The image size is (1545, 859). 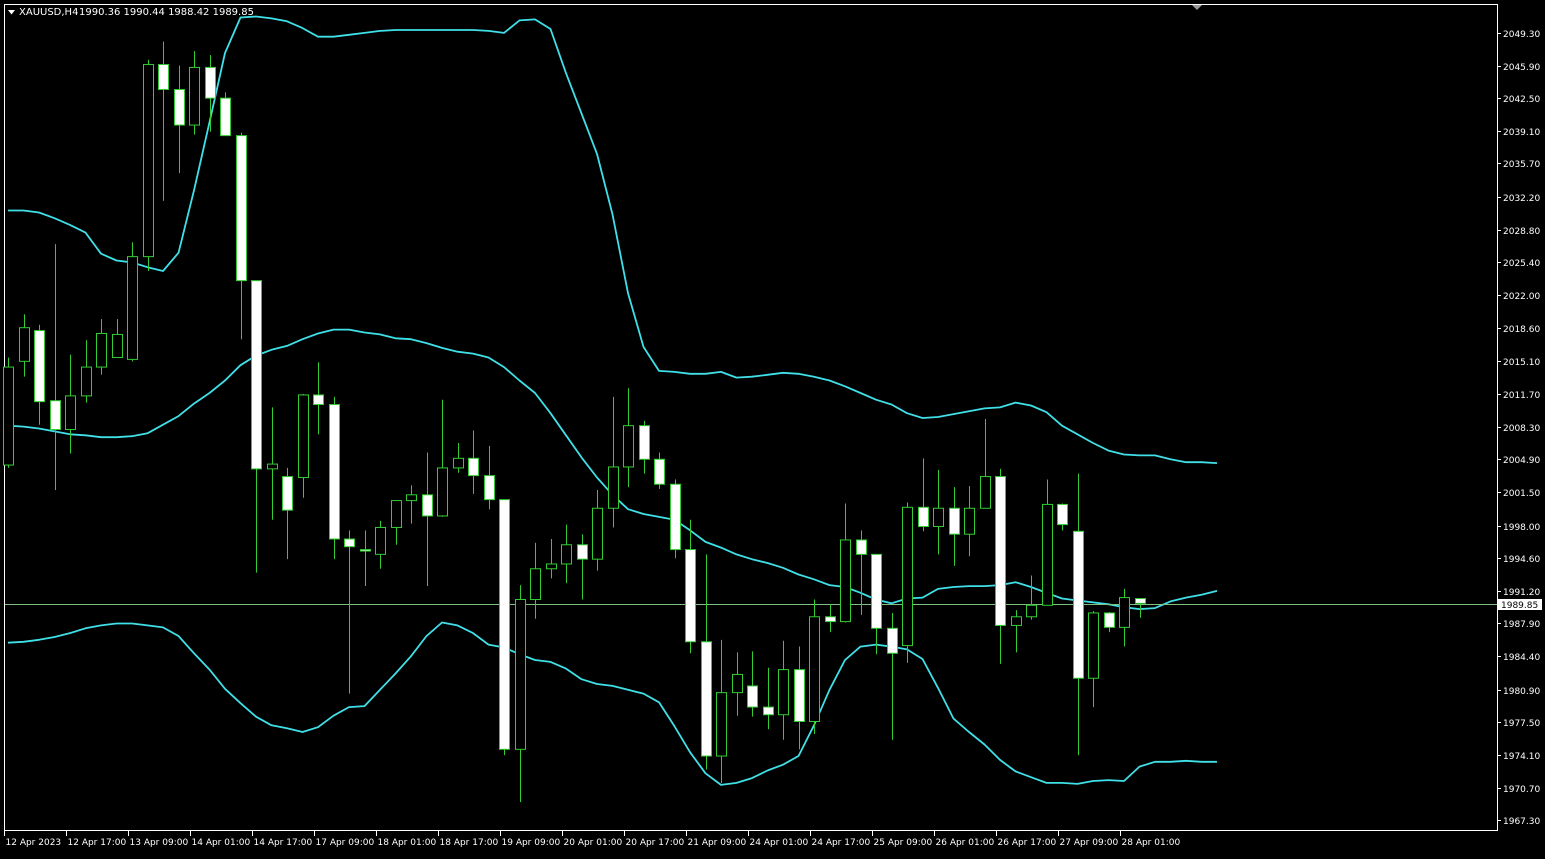 I want to click on price-tick-label: 2004.90, so click(x=1521, y=461).